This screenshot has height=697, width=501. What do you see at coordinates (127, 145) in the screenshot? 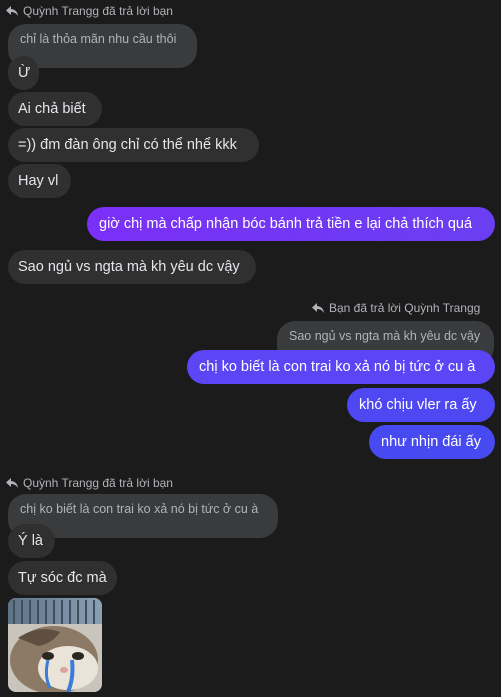
I see `message-text: =)) đm đàn ông chỉ có thể nhể kkk` at bounding box center [127, 145].